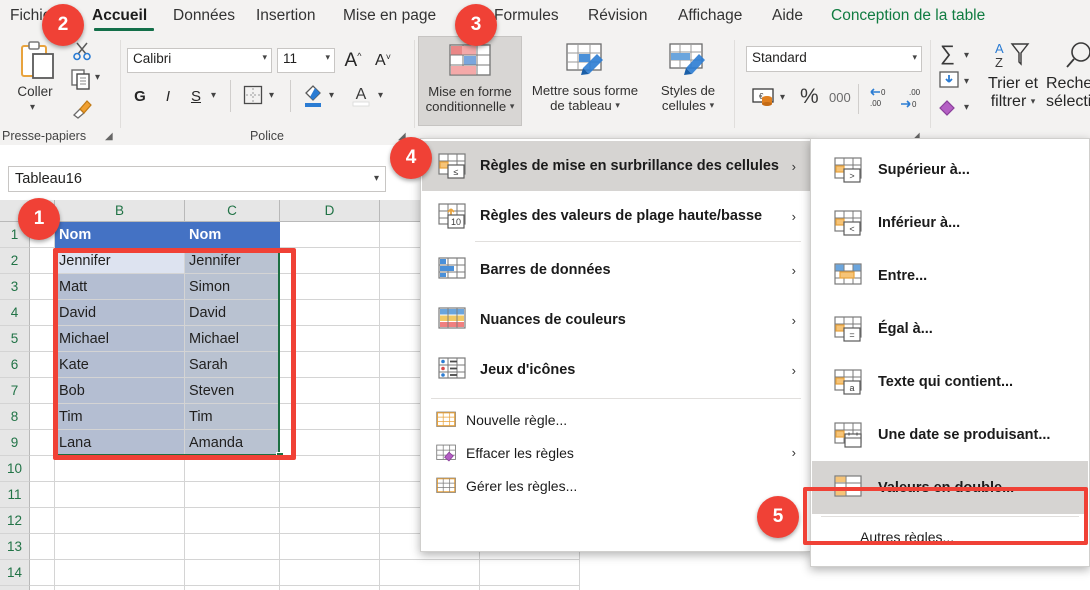  I want to click on row-header-7: 7, so click(15, 391).